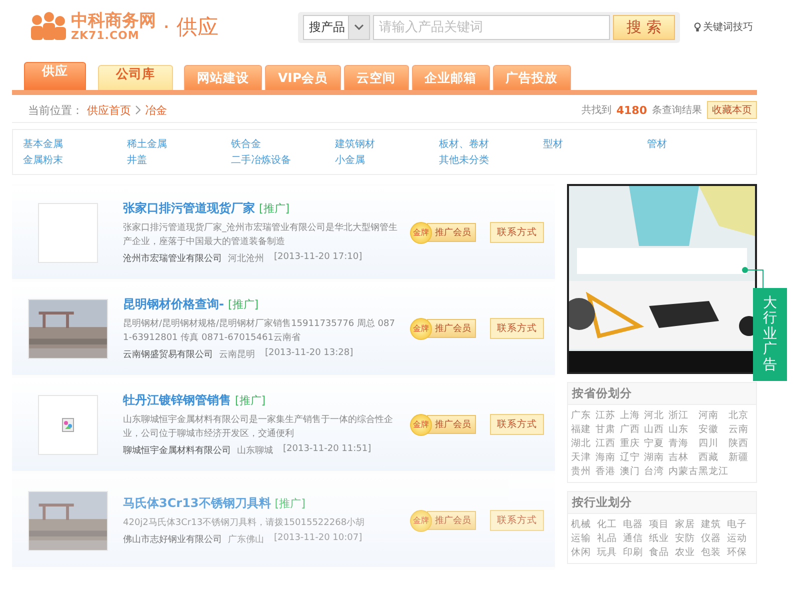 Image resolution: width=808 pixels, height=589 pixels. I want to click on filter-link: 浙江, so click(683, 415).